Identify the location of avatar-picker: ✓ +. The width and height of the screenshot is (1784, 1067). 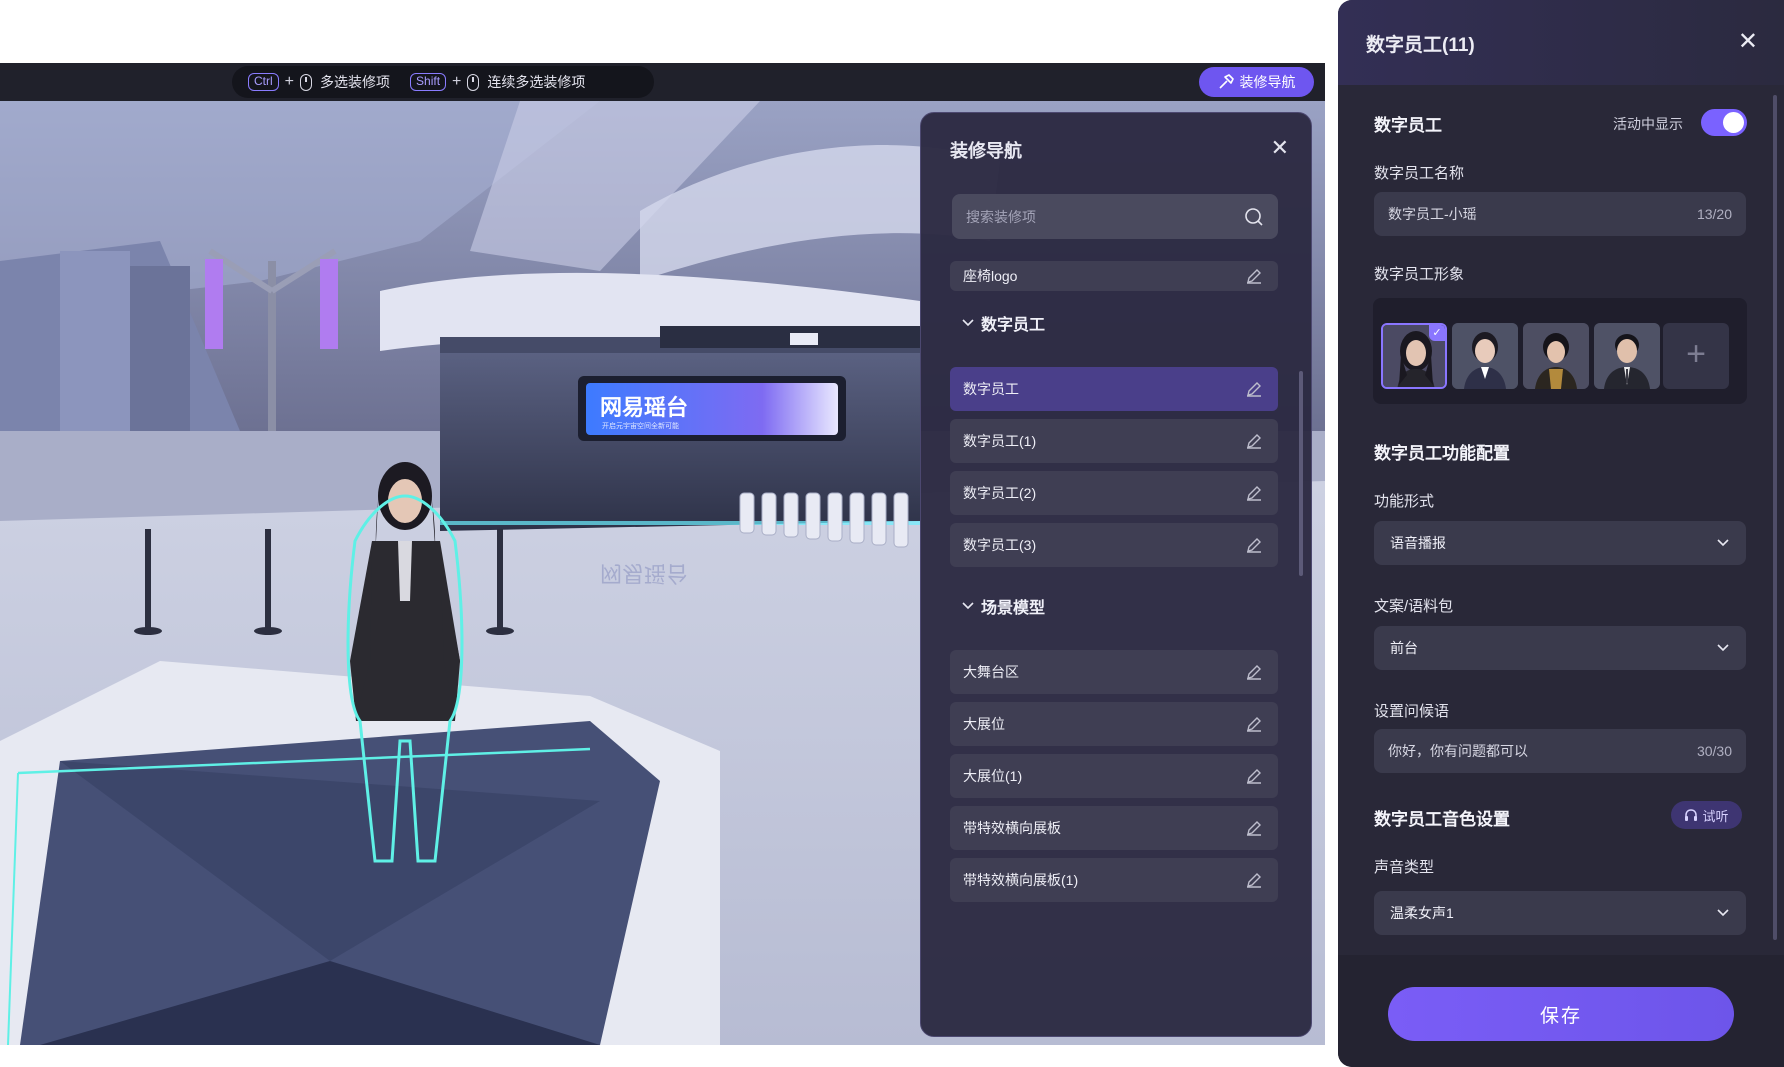
(1560, 351).